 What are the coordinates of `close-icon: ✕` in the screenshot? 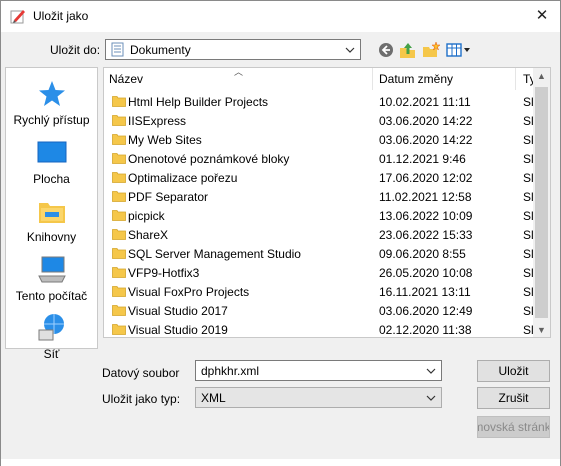 It's located at (542, 15).